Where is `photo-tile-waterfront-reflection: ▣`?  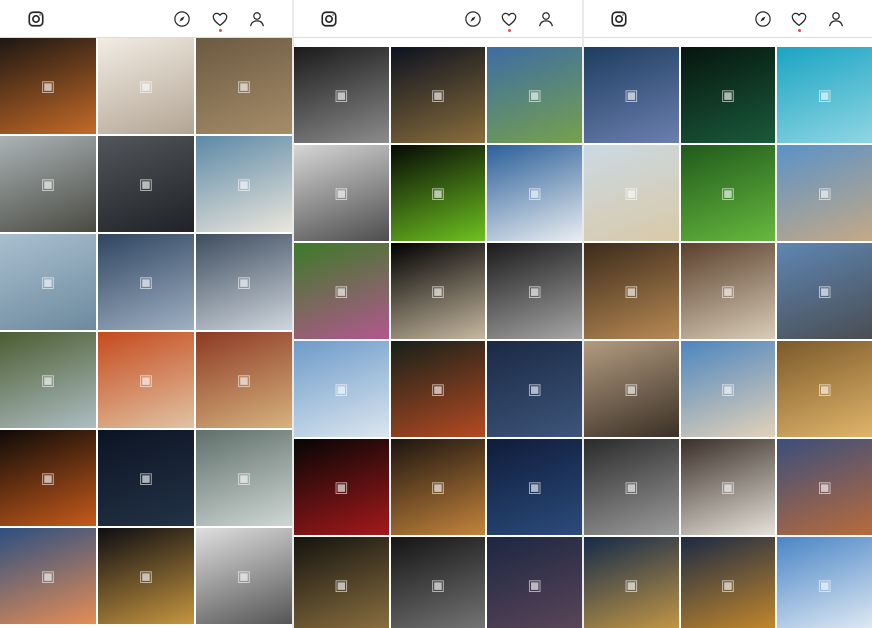 photo-tile-waterfront-reflection: ▣ is located at coordinates (728, 389).